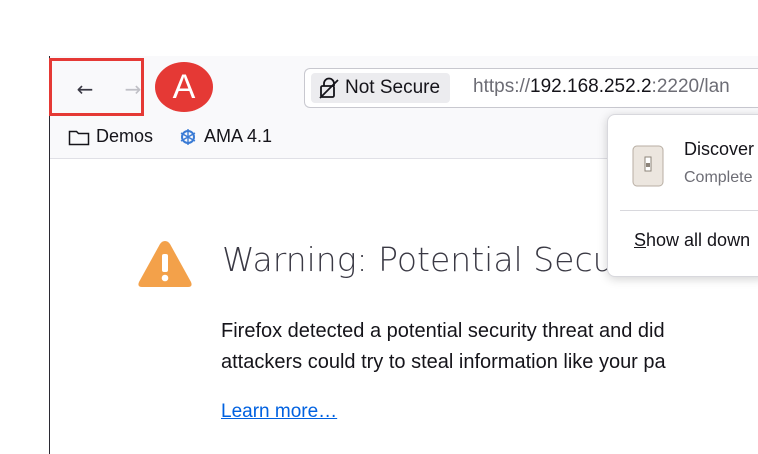 The width and height of the screenshot is (758, 454). I want to click on download-item-name: Discover, so click(719, 149).